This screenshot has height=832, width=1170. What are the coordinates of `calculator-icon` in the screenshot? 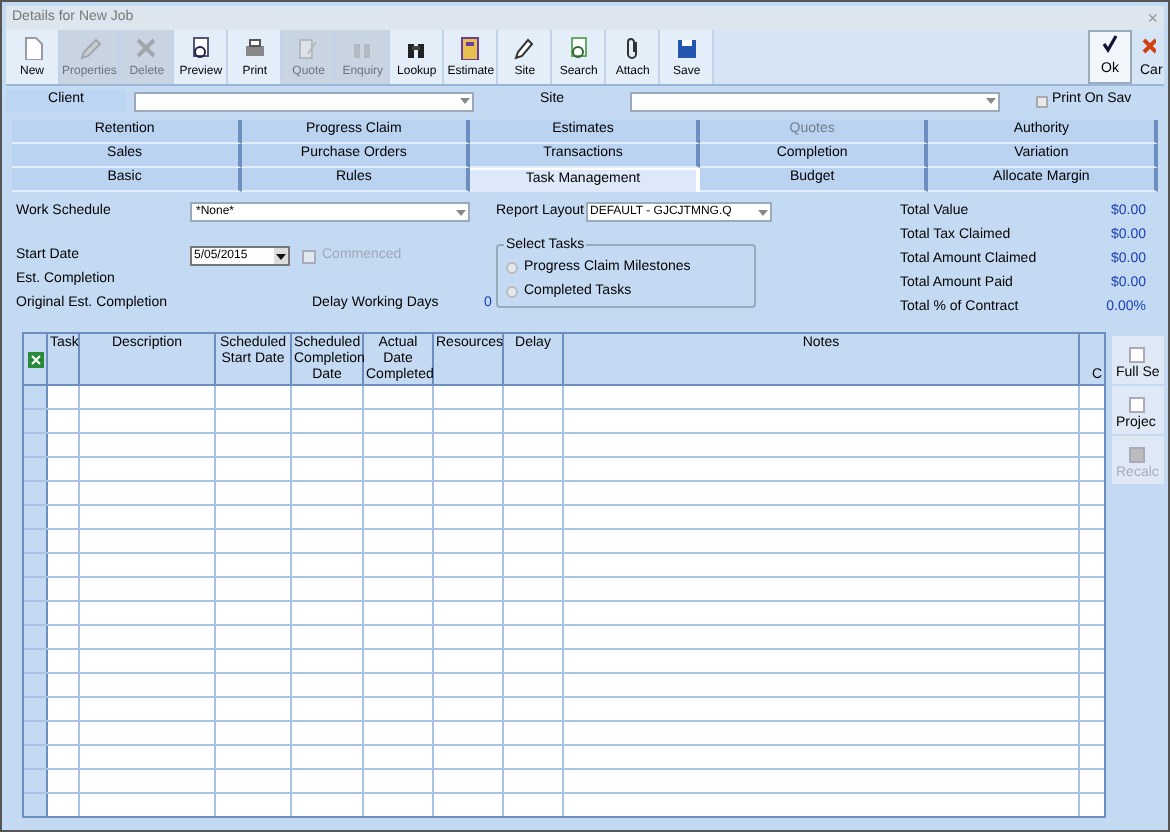 It's located at (470, 48).